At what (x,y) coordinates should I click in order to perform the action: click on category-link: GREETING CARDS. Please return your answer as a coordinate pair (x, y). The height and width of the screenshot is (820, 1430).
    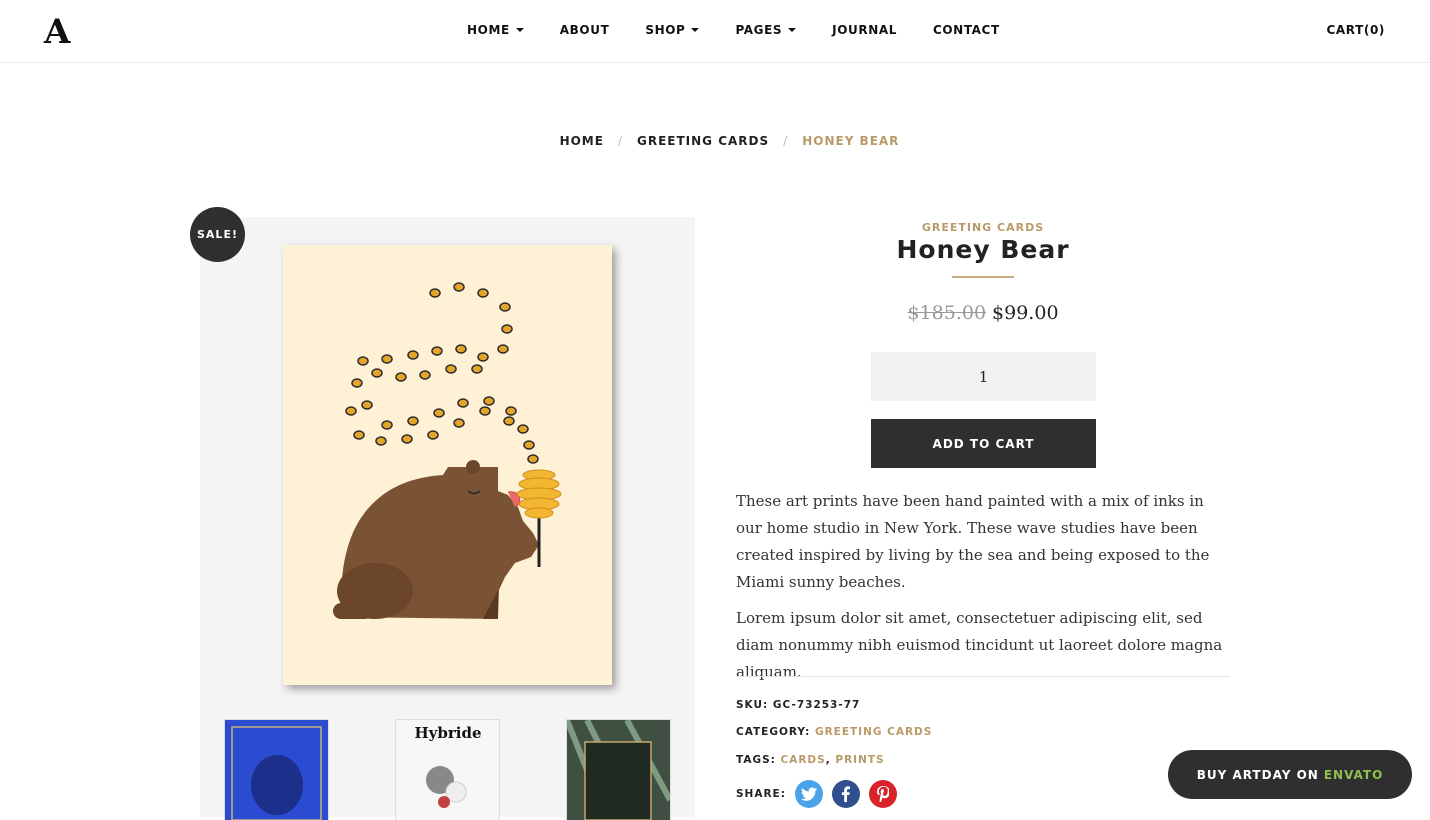
    Looking at the image, I should click on (873, 732).